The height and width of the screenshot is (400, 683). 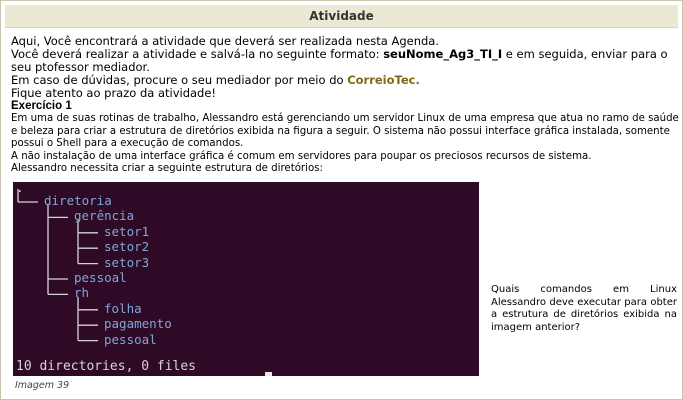 I want to click on tree-dir-gerência: gerência, so click(x=104, y=216).